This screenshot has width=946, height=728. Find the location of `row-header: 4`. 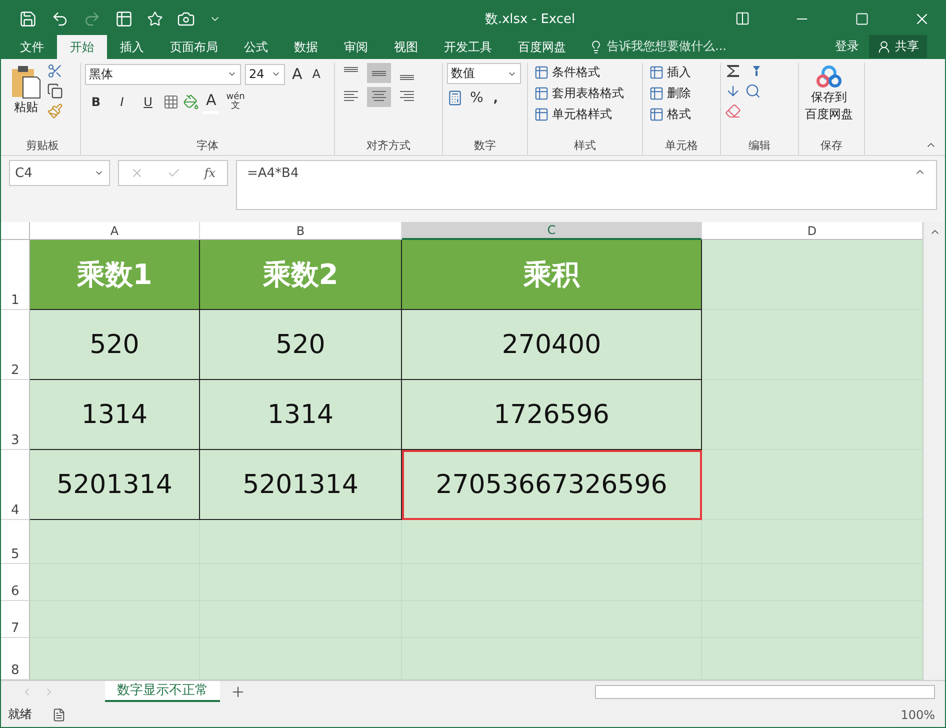

row-header: 4 is located at coordinates (15, 485).